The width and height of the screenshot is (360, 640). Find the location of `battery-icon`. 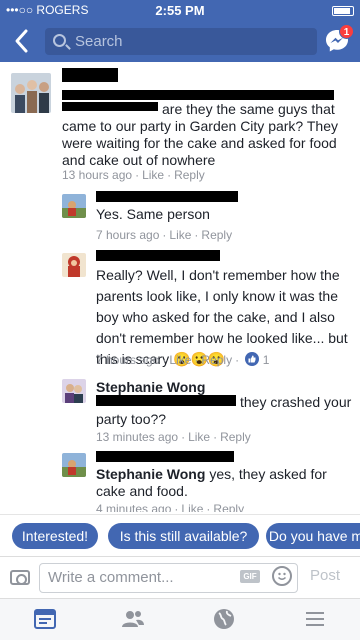

battery-icon is located at coordinates (343, 10).